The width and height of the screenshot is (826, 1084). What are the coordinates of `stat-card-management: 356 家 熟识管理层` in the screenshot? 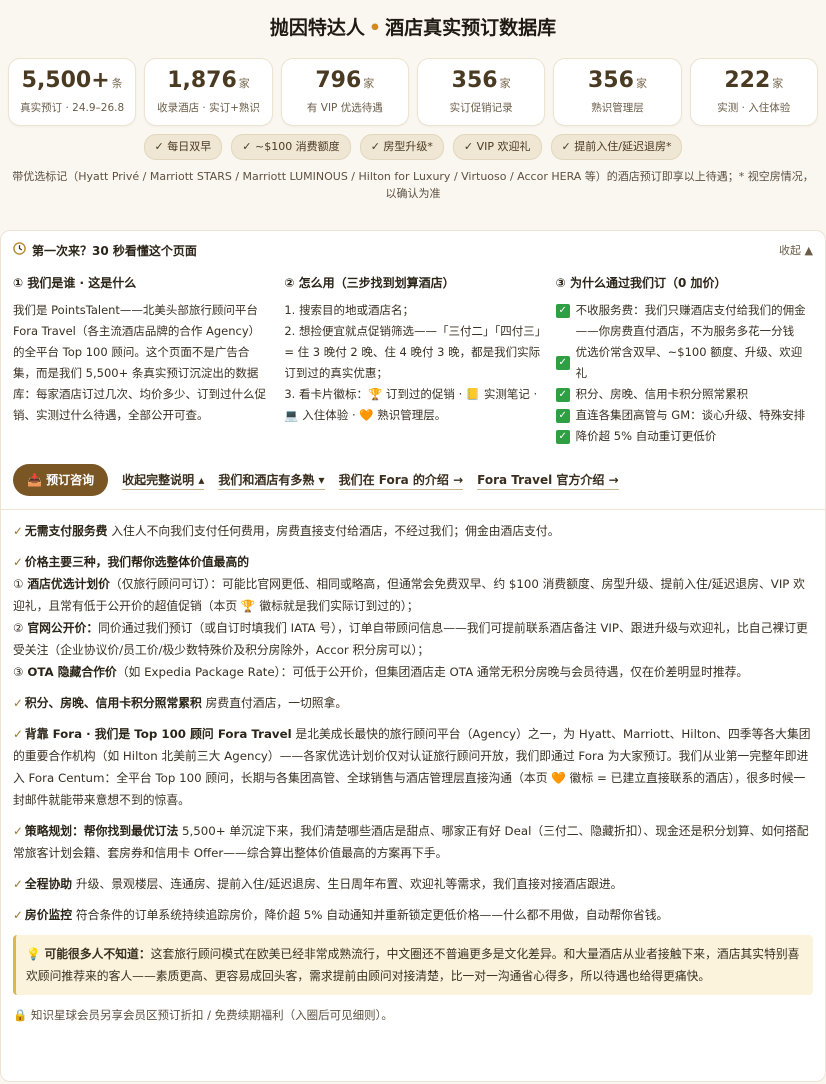 It's located at (617, 92).